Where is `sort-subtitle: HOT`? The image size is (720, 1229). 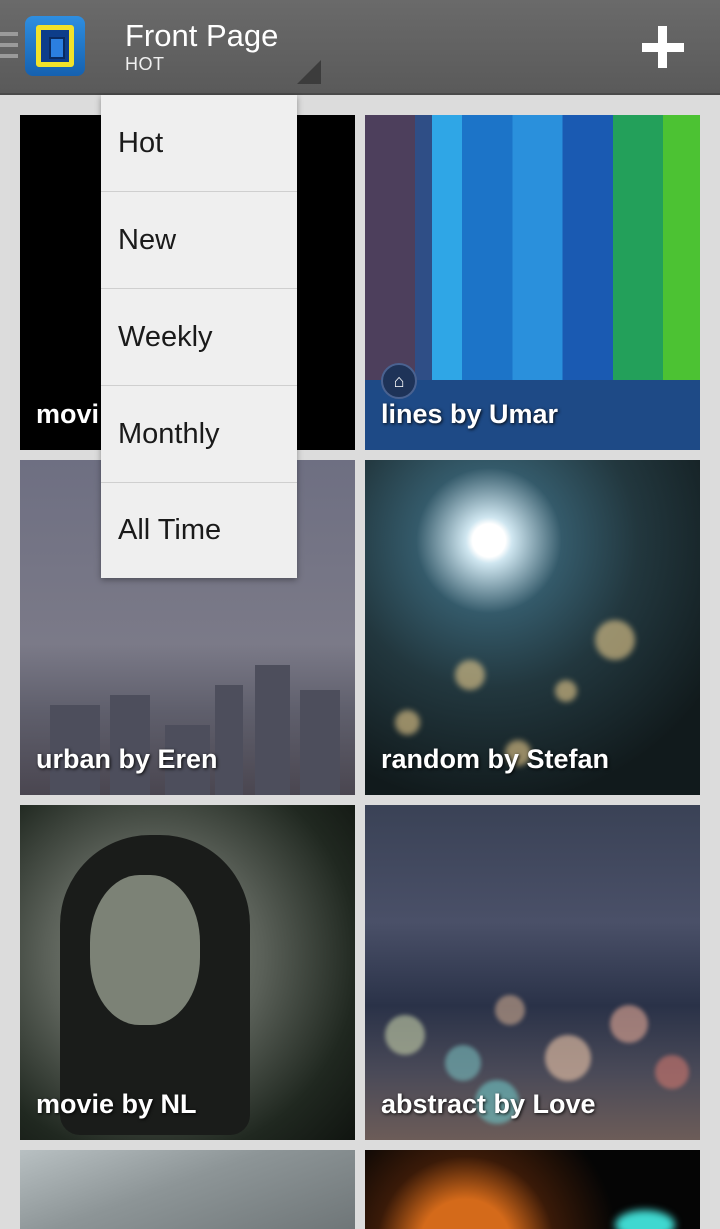 sort-subtitle: HOT is located at coordinates (145, 64).